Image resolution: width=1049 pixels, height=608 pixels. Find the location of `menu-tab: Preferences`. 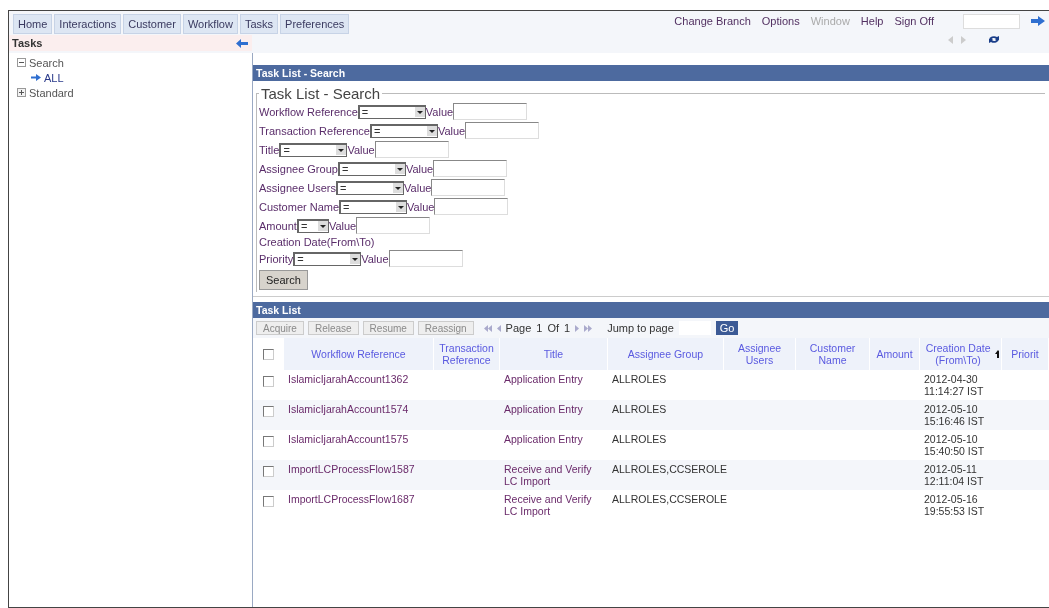

menu-tab: Preferences is located at coordinates (315, 24).